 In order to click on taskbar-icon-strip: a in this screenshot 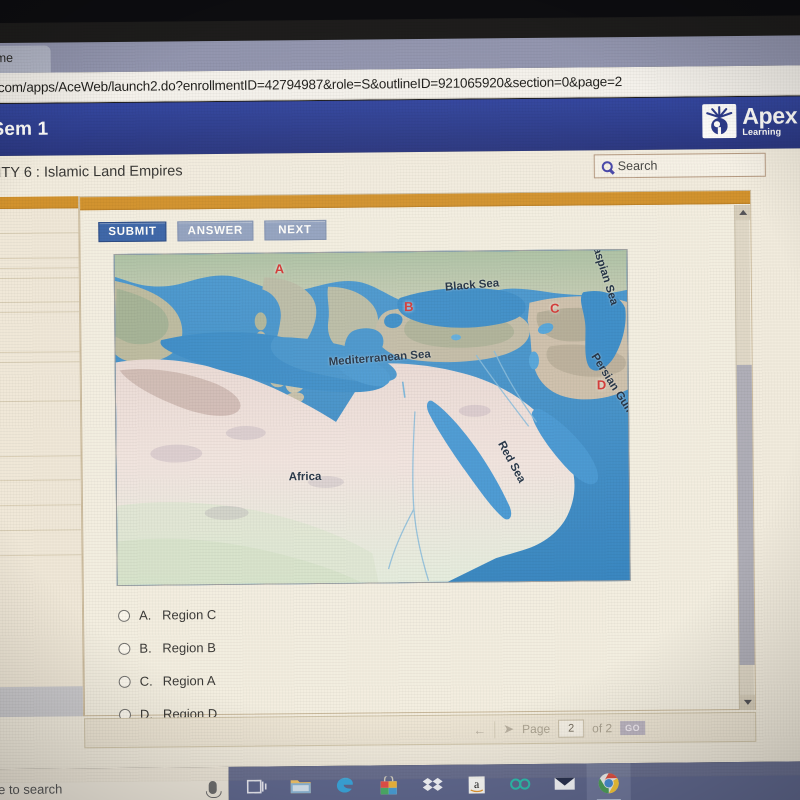, I will do `click(514, 780)`.